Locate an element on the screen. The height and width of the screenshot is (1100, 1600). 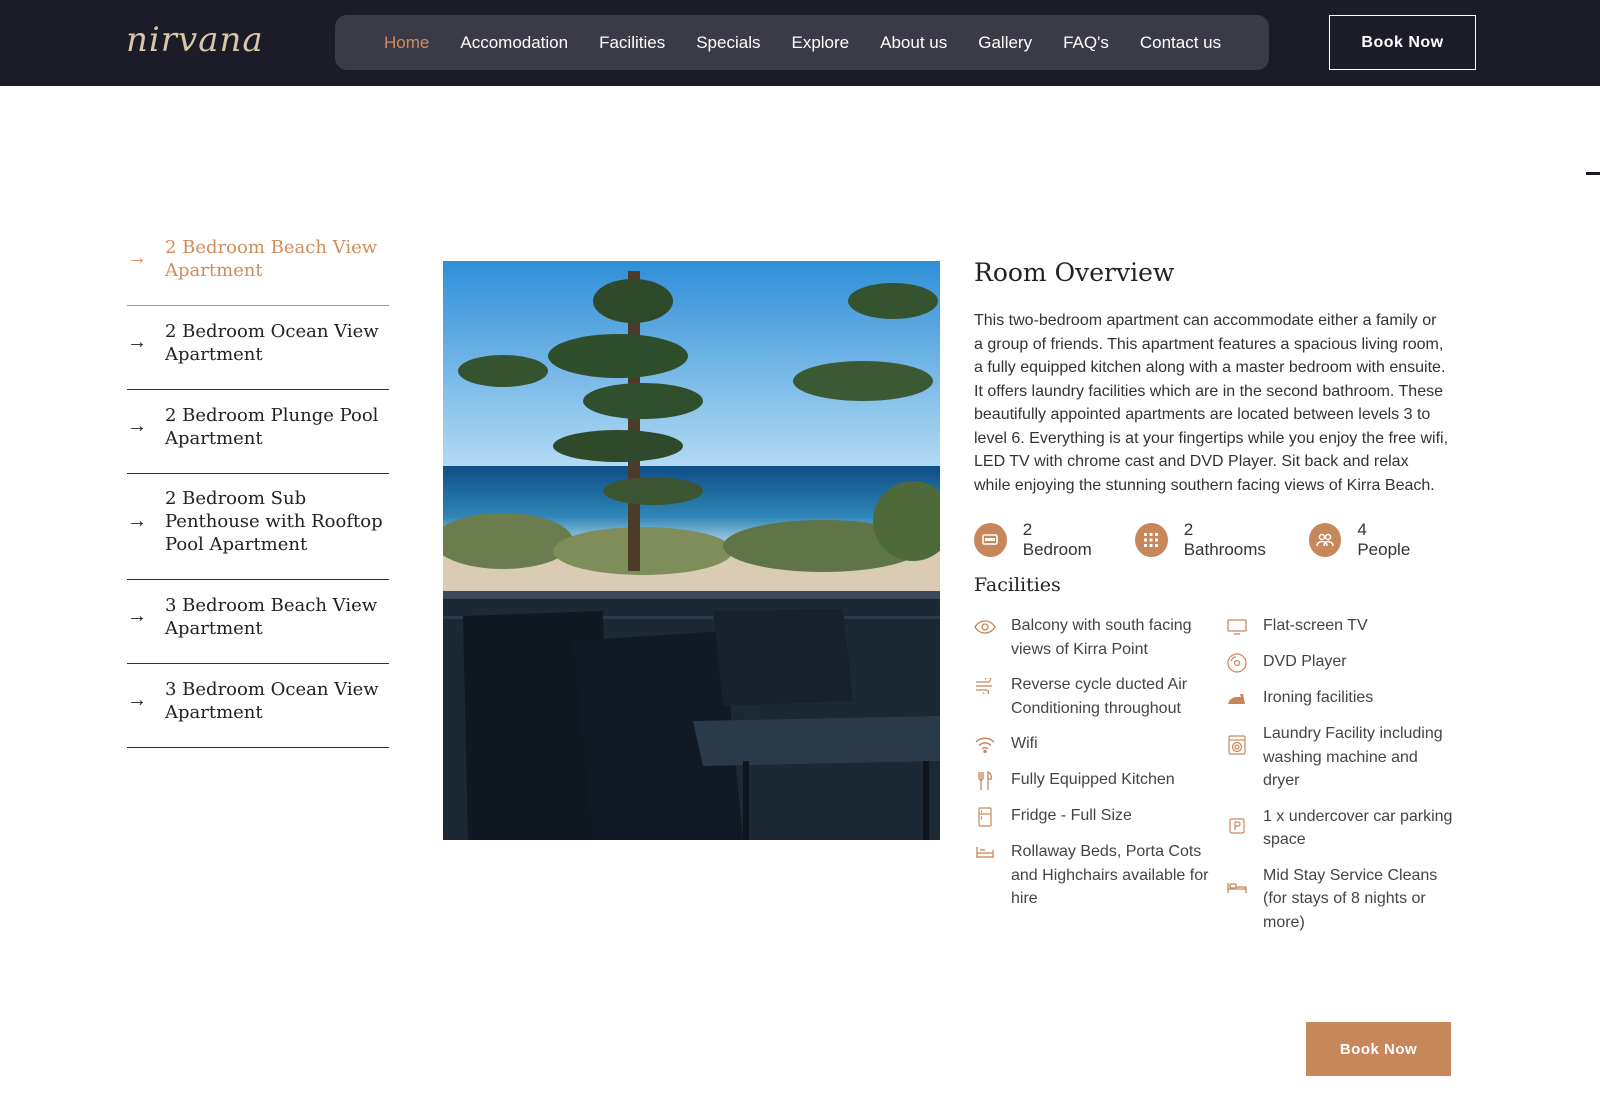
nav-explore: Explore is located at coordinates (820, 43).